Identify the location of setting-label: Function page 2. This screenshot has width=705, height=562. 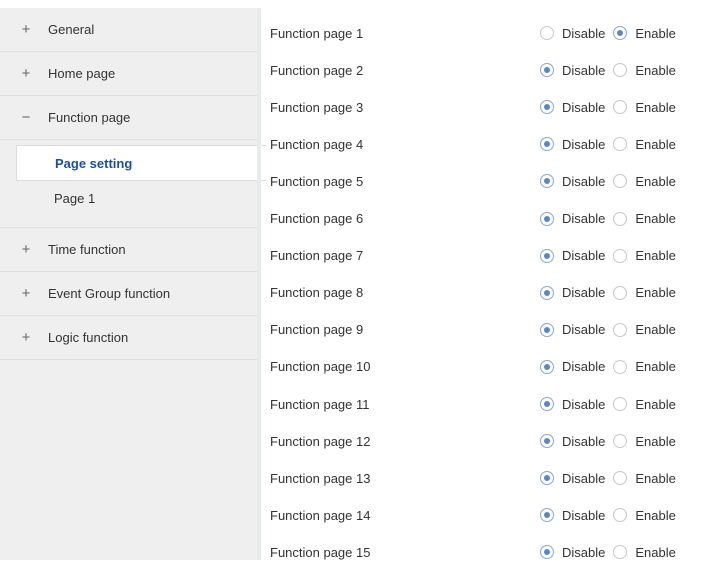
(317, 70).